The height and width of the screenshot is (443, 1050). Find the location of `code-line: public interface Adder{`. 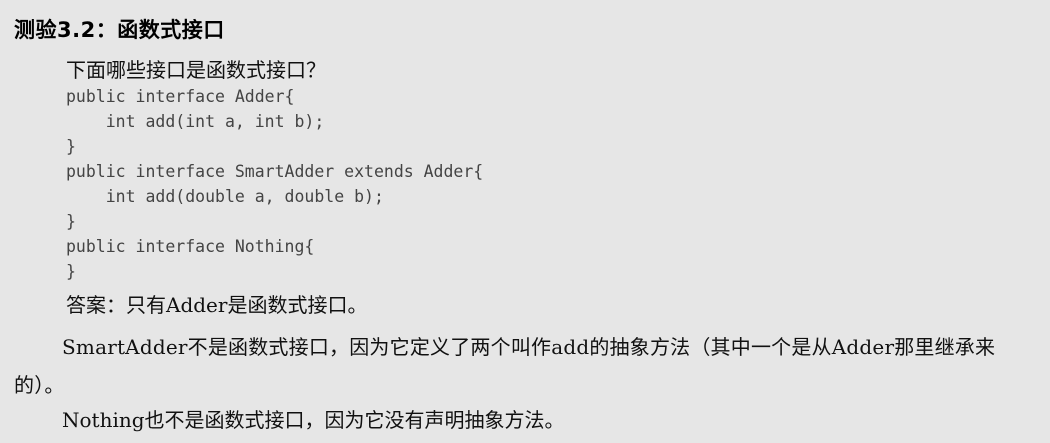

code-line: public interface Adder{ is located at coordinates (180, 96).